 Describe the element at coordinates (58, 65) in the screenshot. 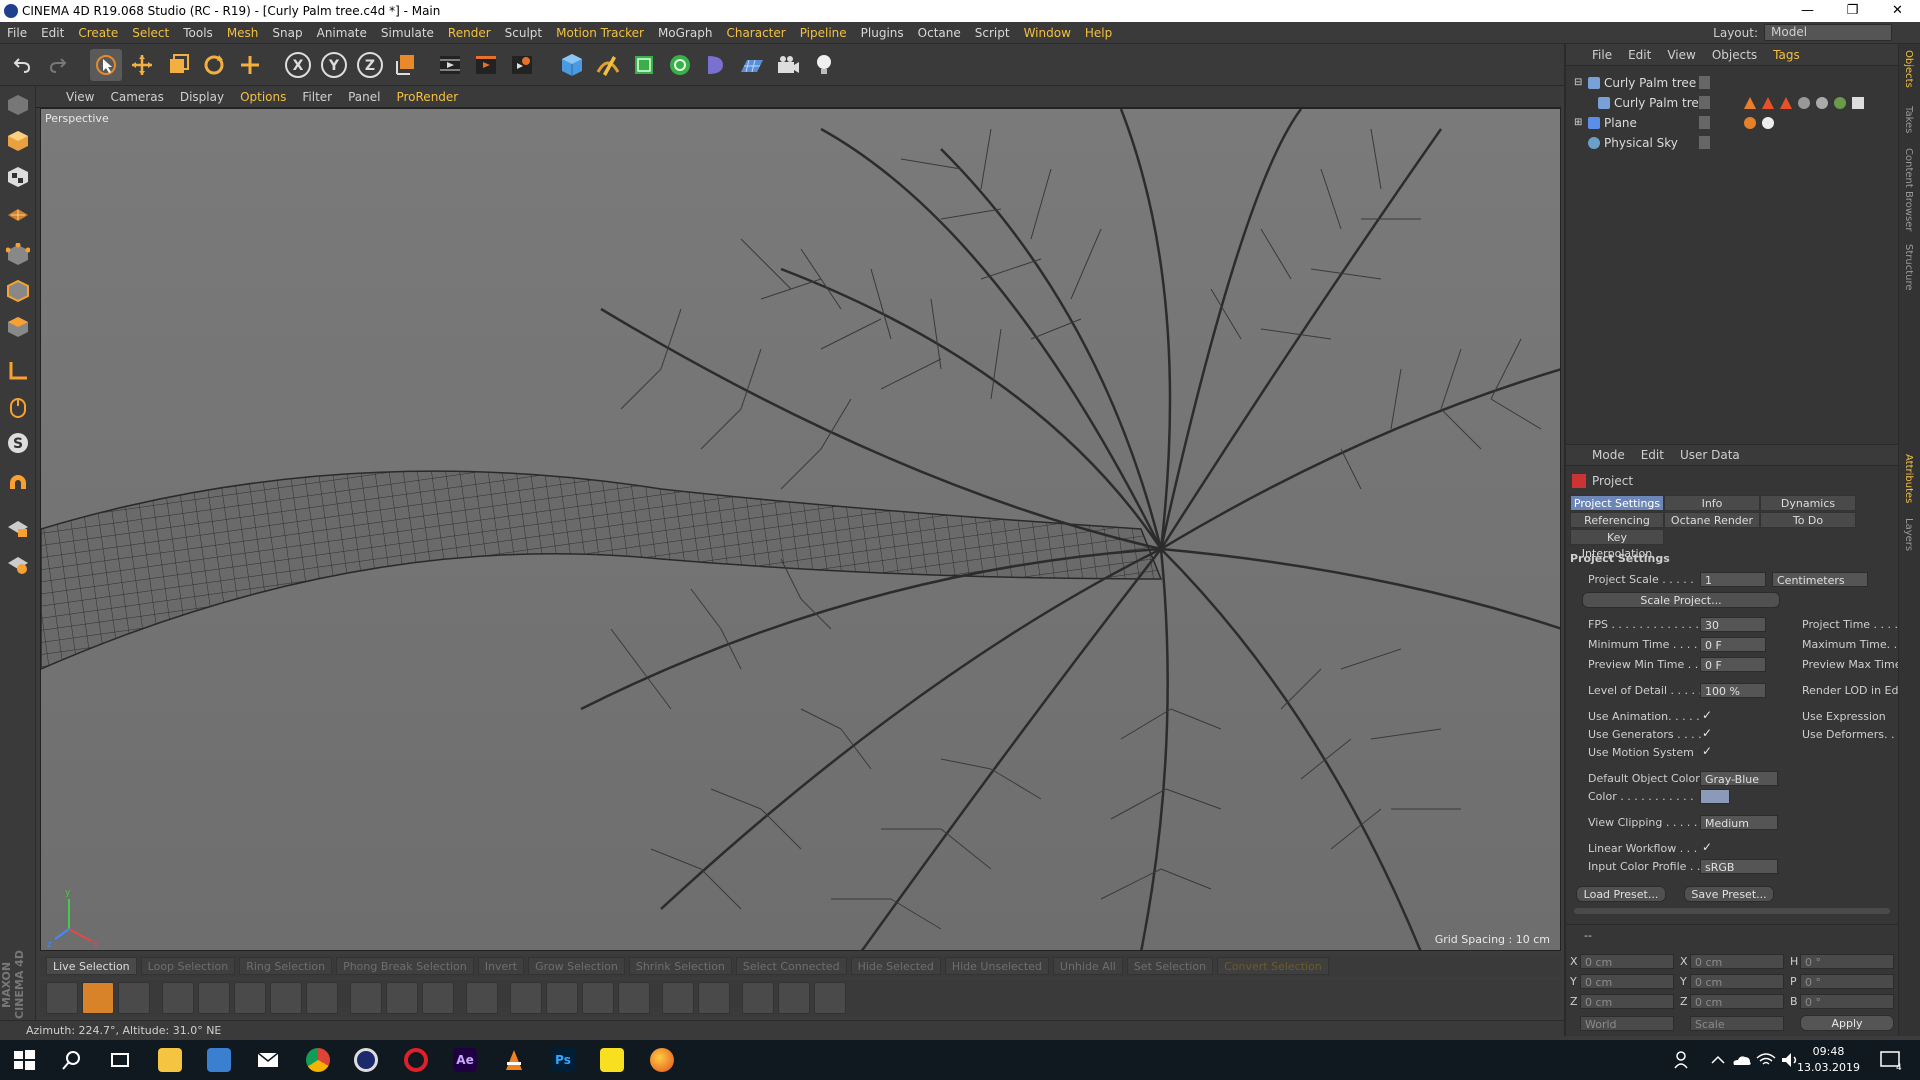

I see `redo-icon` at that location.